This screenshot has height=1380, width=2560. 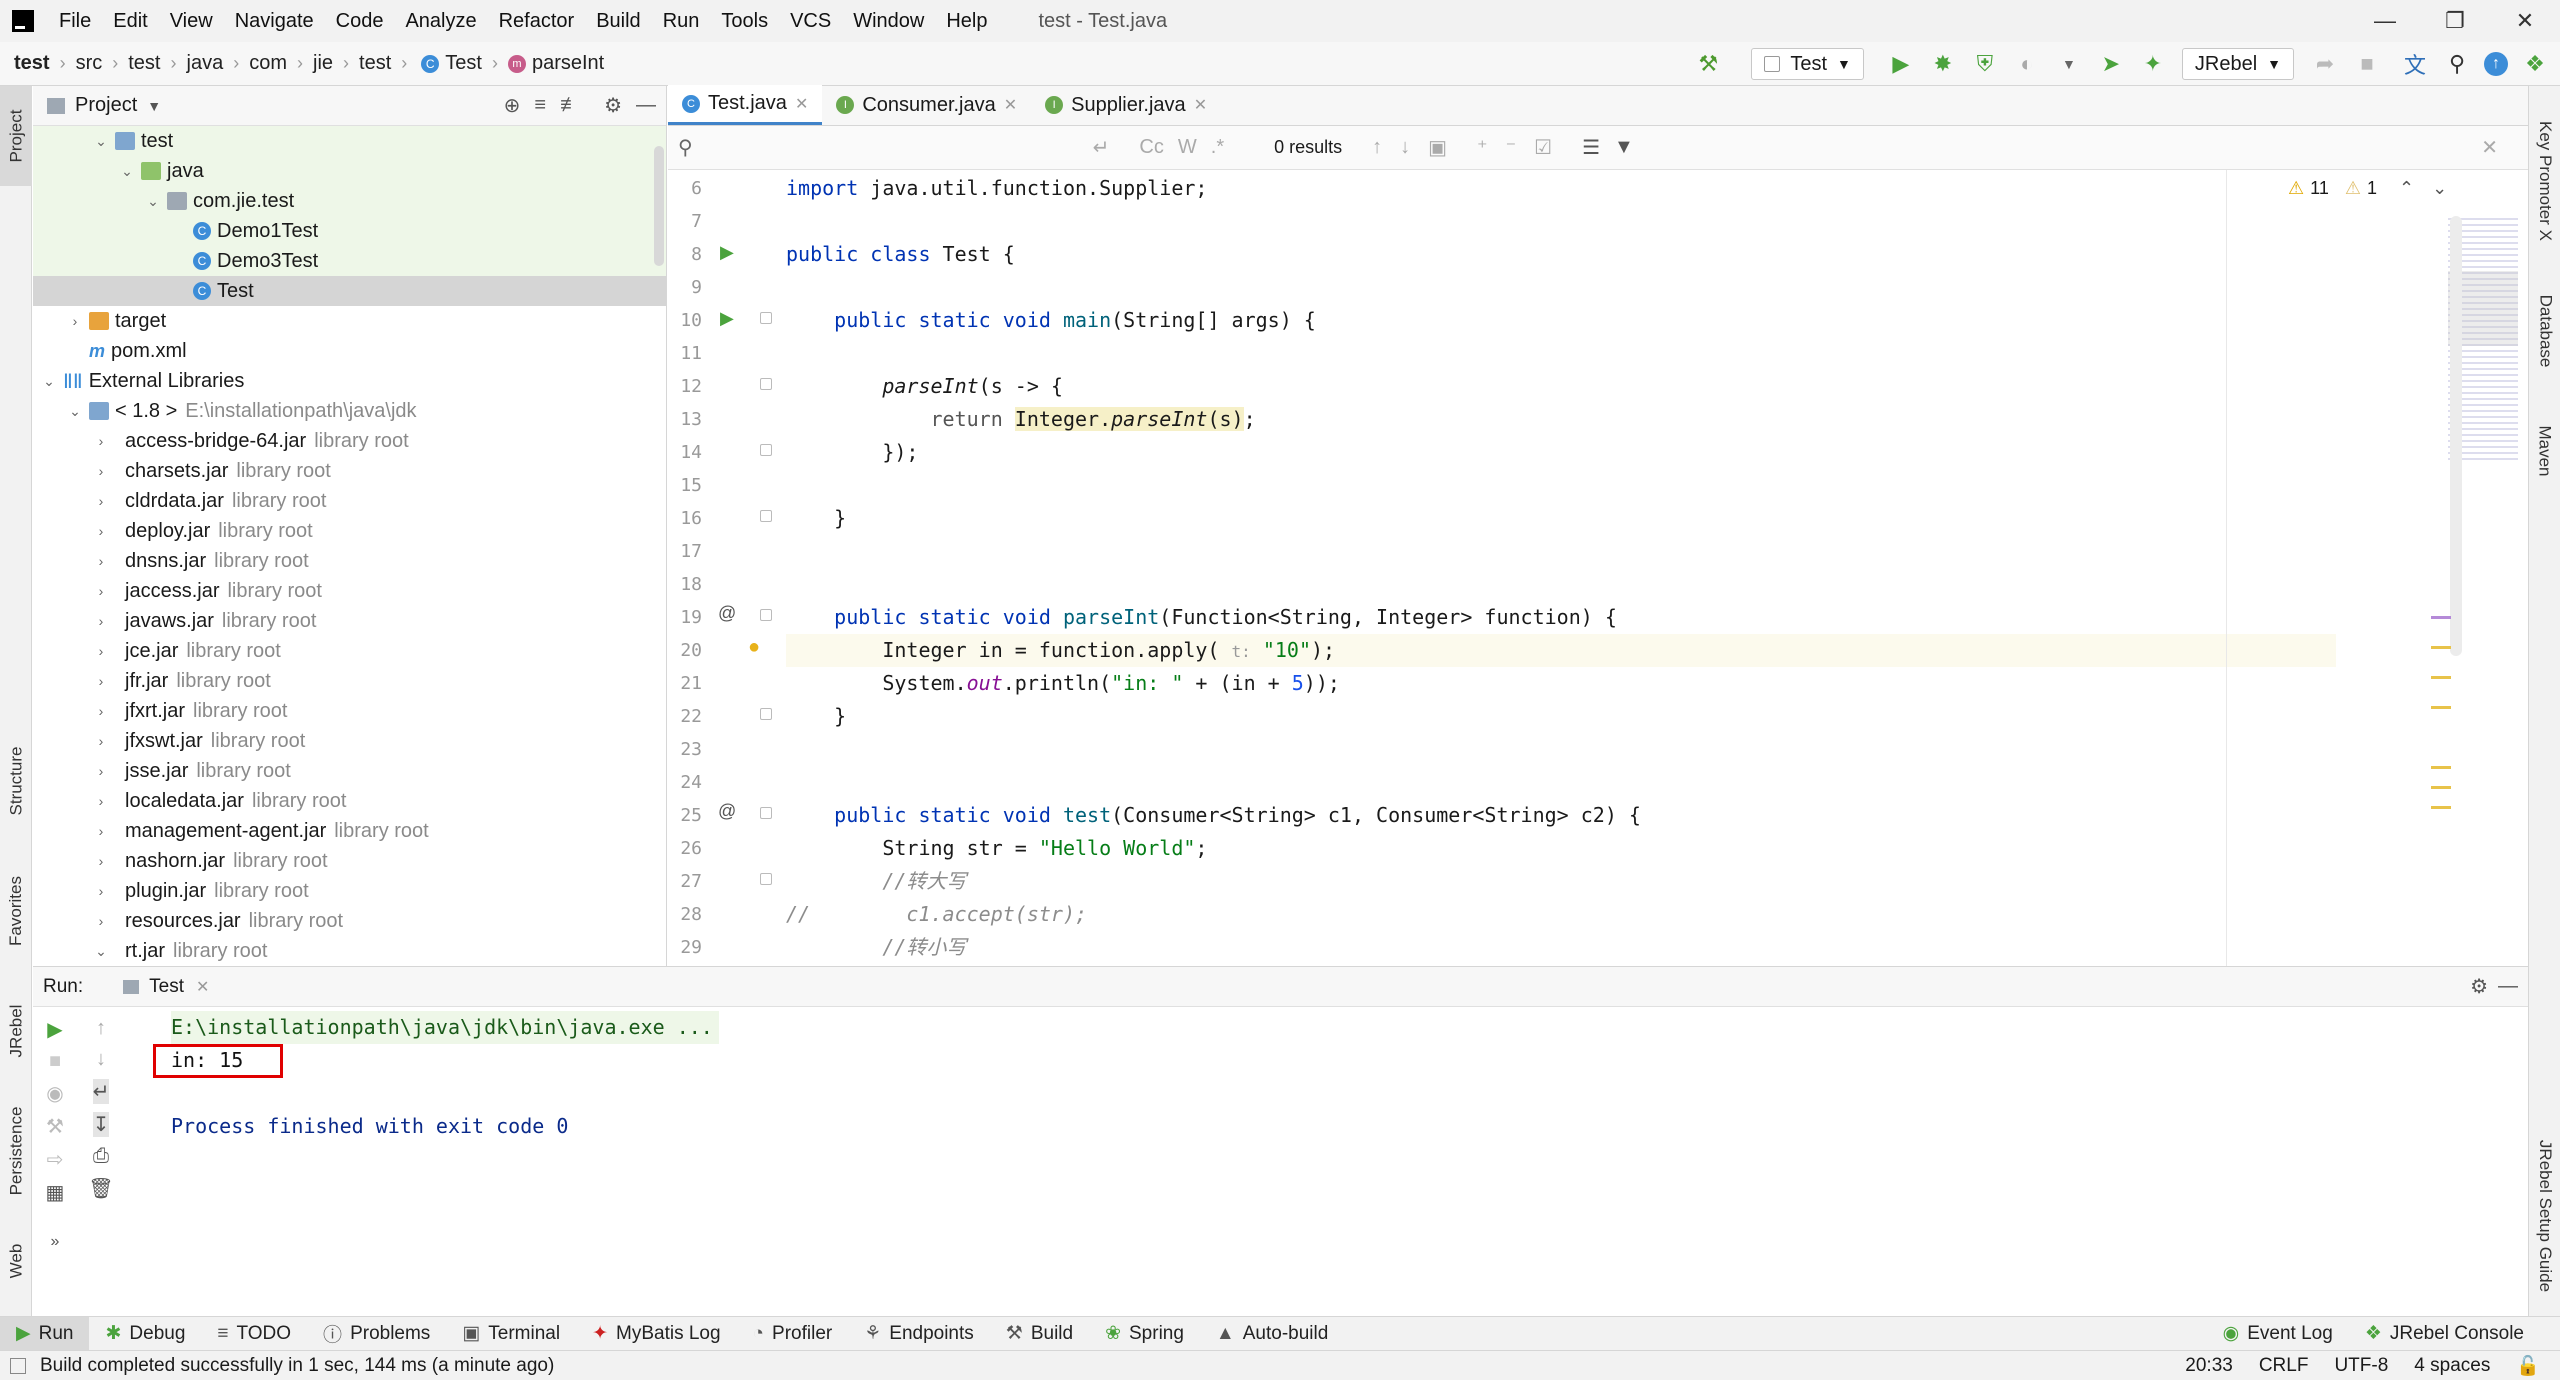 I want to click on menu-vcs: VCS, so click(x=810, y=21).